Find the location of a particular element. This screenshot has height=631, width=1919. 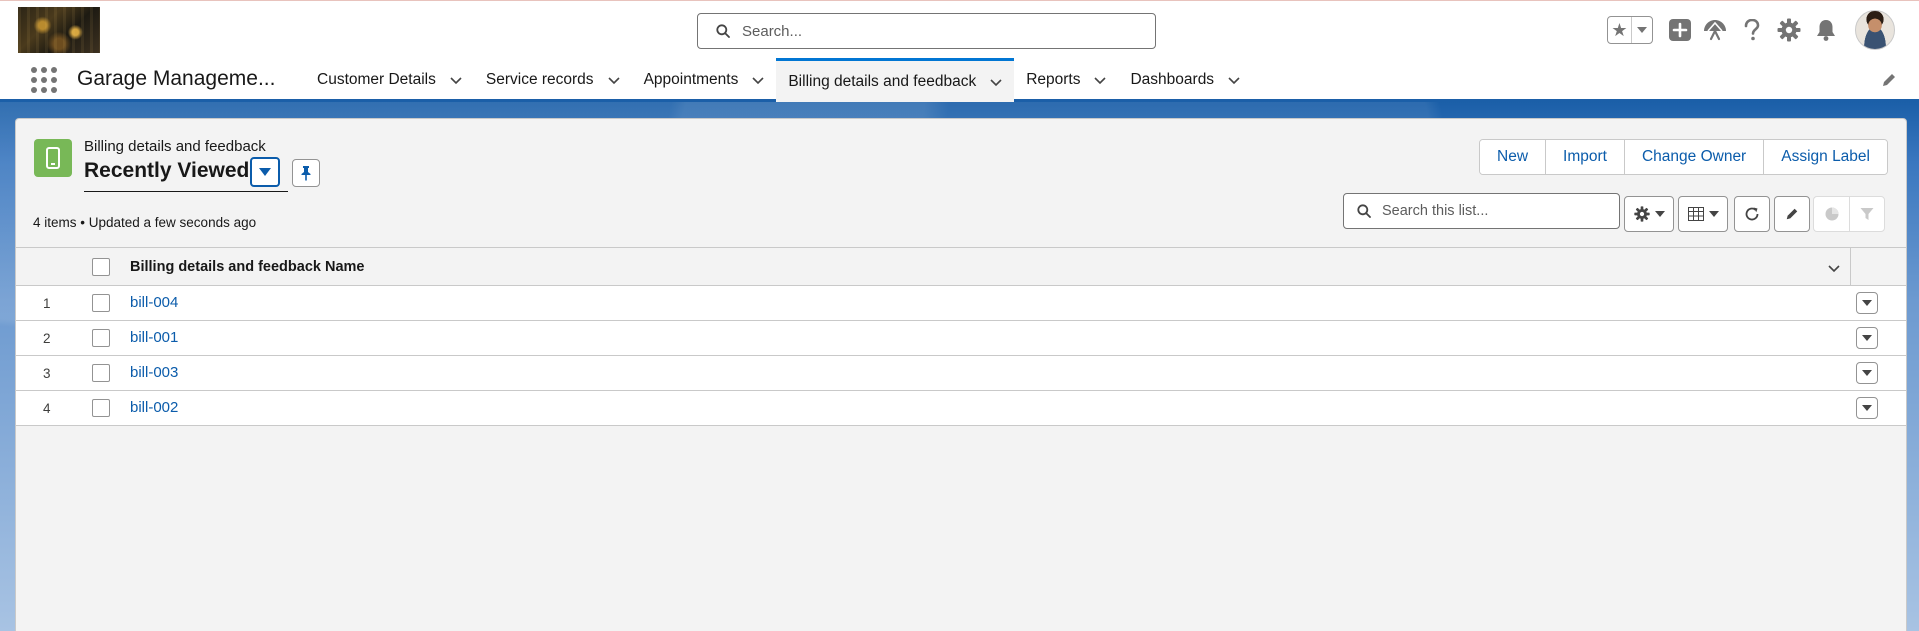

global-search-box is located at coordinates (926, 31).